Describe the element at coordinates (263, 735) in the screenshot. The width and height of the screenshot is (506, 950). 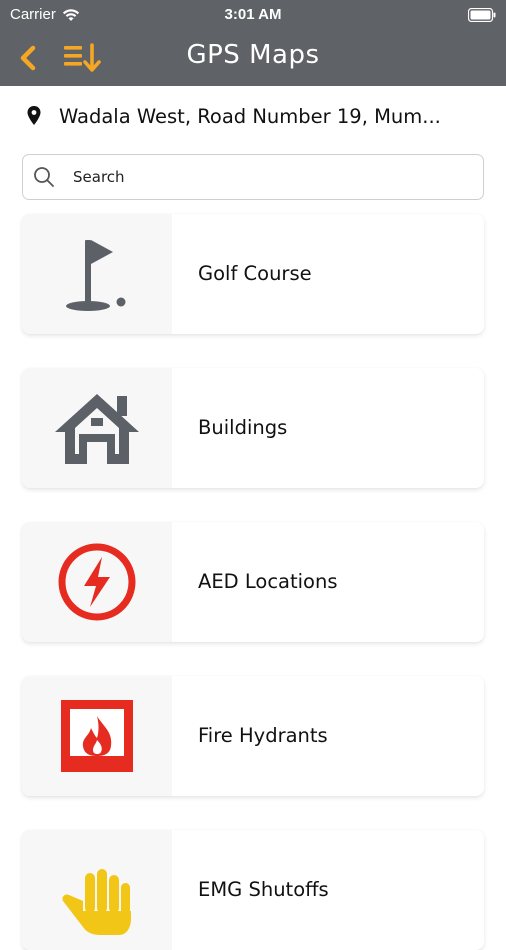
I see `category-label: Fire Hydrants` at that location.